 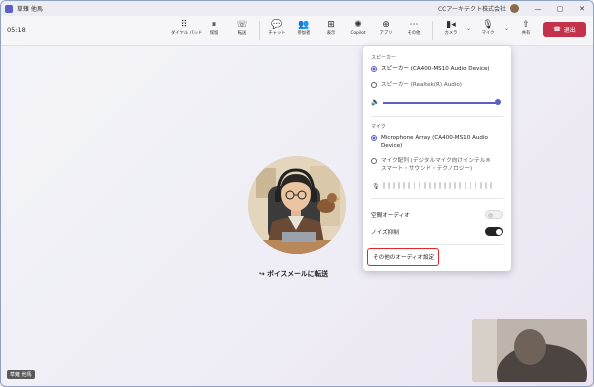 I want to click on apps-icon: ⊕, so click(x=386, y=25).